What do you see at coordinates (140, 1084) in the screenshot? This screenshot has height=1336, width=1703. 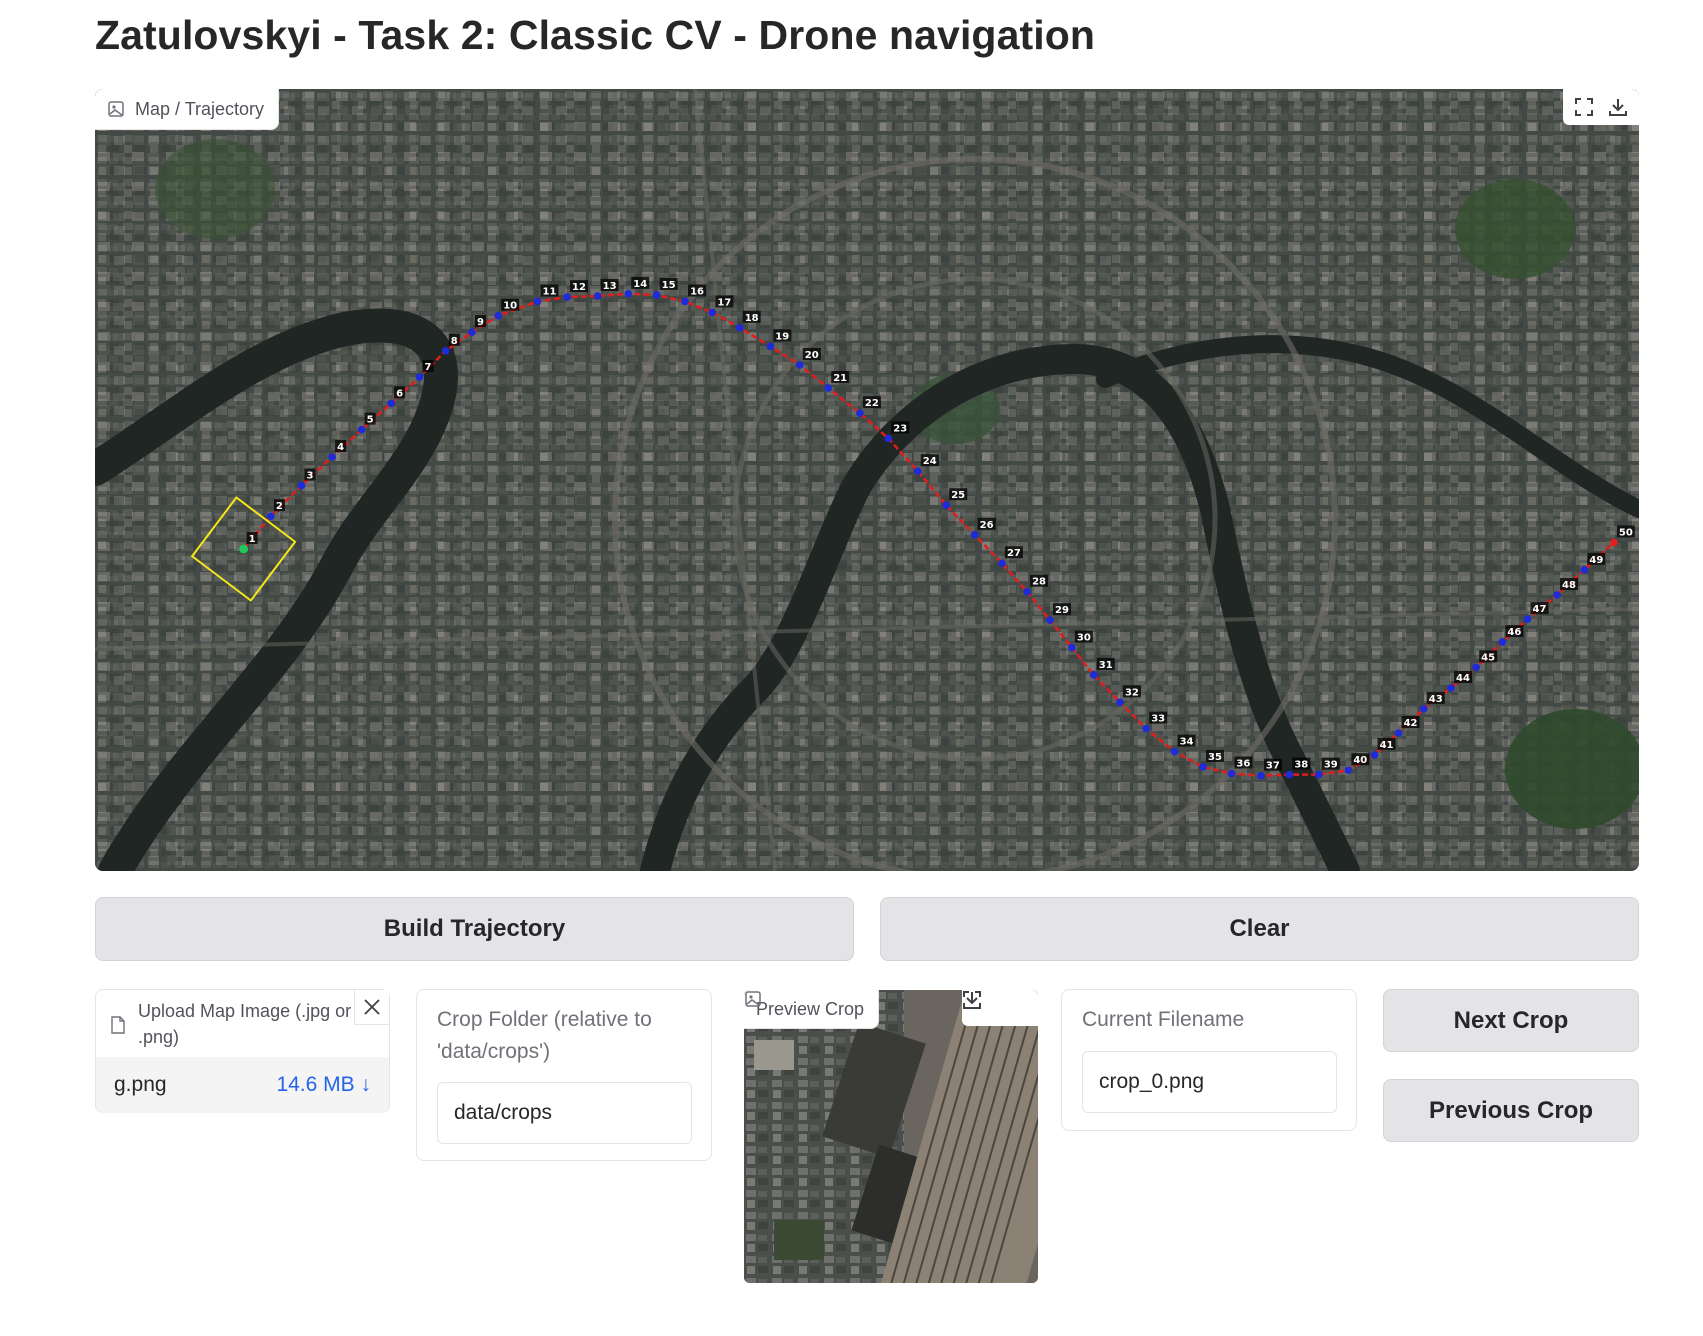 I see `file-name: g.png` at bounding box center [140, 1084].